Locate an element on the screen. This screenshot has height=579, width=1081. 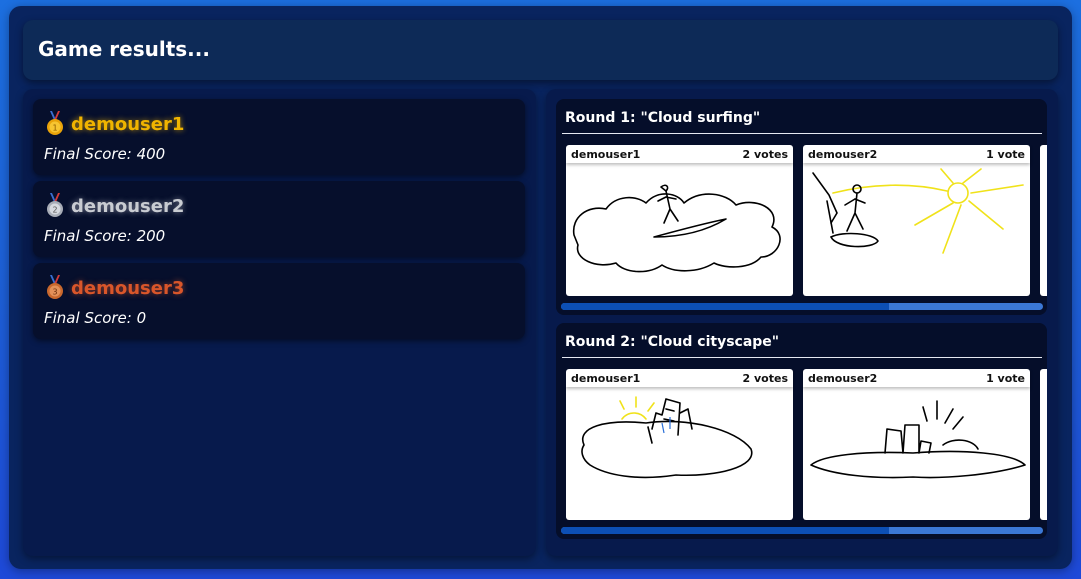
player-score-card: 3 demouser3 Final Score: 0 is located at coordinates (279, 301).